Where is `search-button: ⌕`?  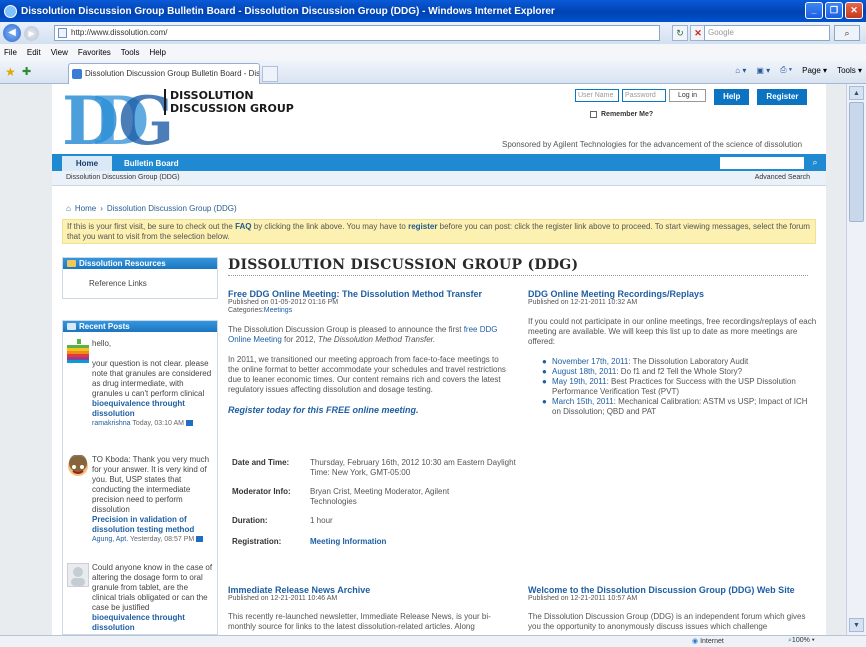
search-button: ⌕ is located at coordinates (847, 33).